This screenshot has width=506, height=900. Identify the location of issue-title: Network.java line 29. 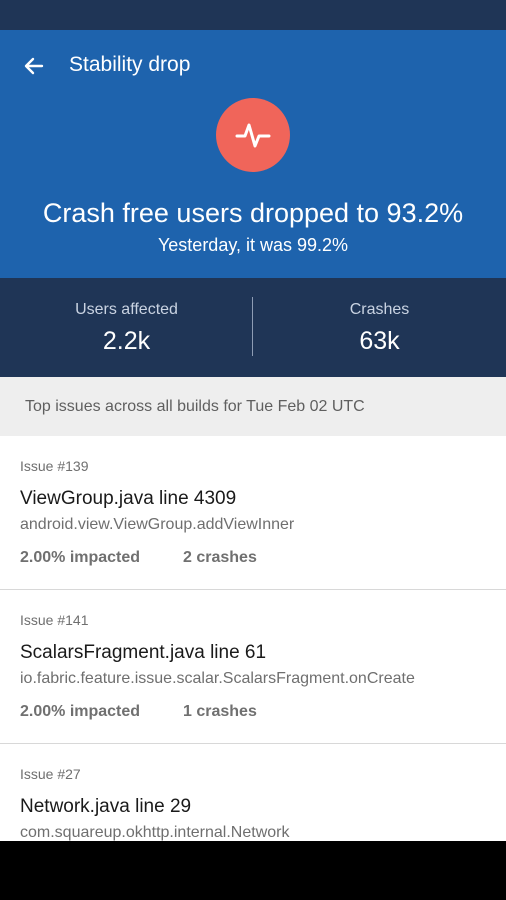
(106, 806).